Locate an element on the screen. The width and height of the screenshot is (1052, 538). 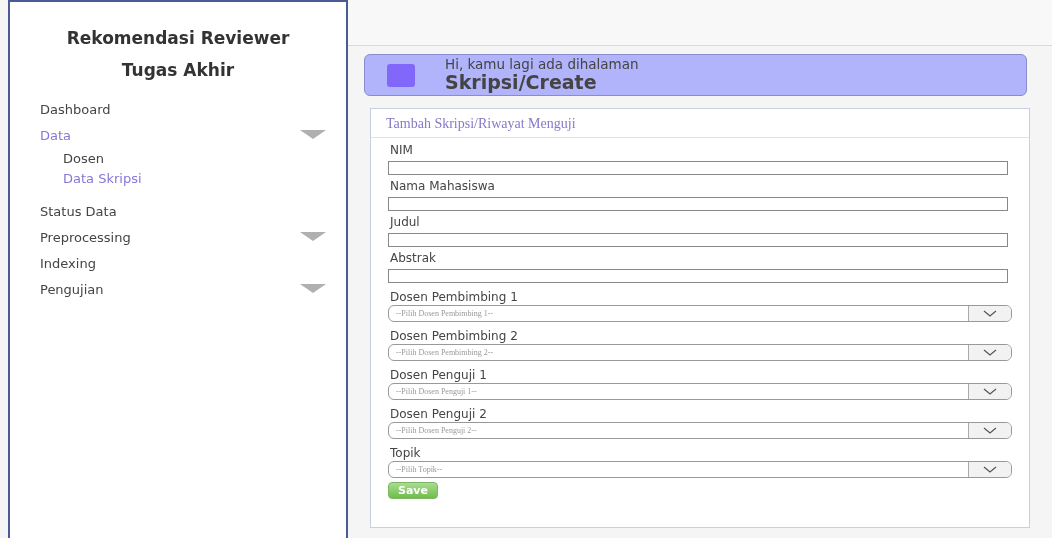
field-label: Dosen Penguji 2 is located at coordinates (438, 414).